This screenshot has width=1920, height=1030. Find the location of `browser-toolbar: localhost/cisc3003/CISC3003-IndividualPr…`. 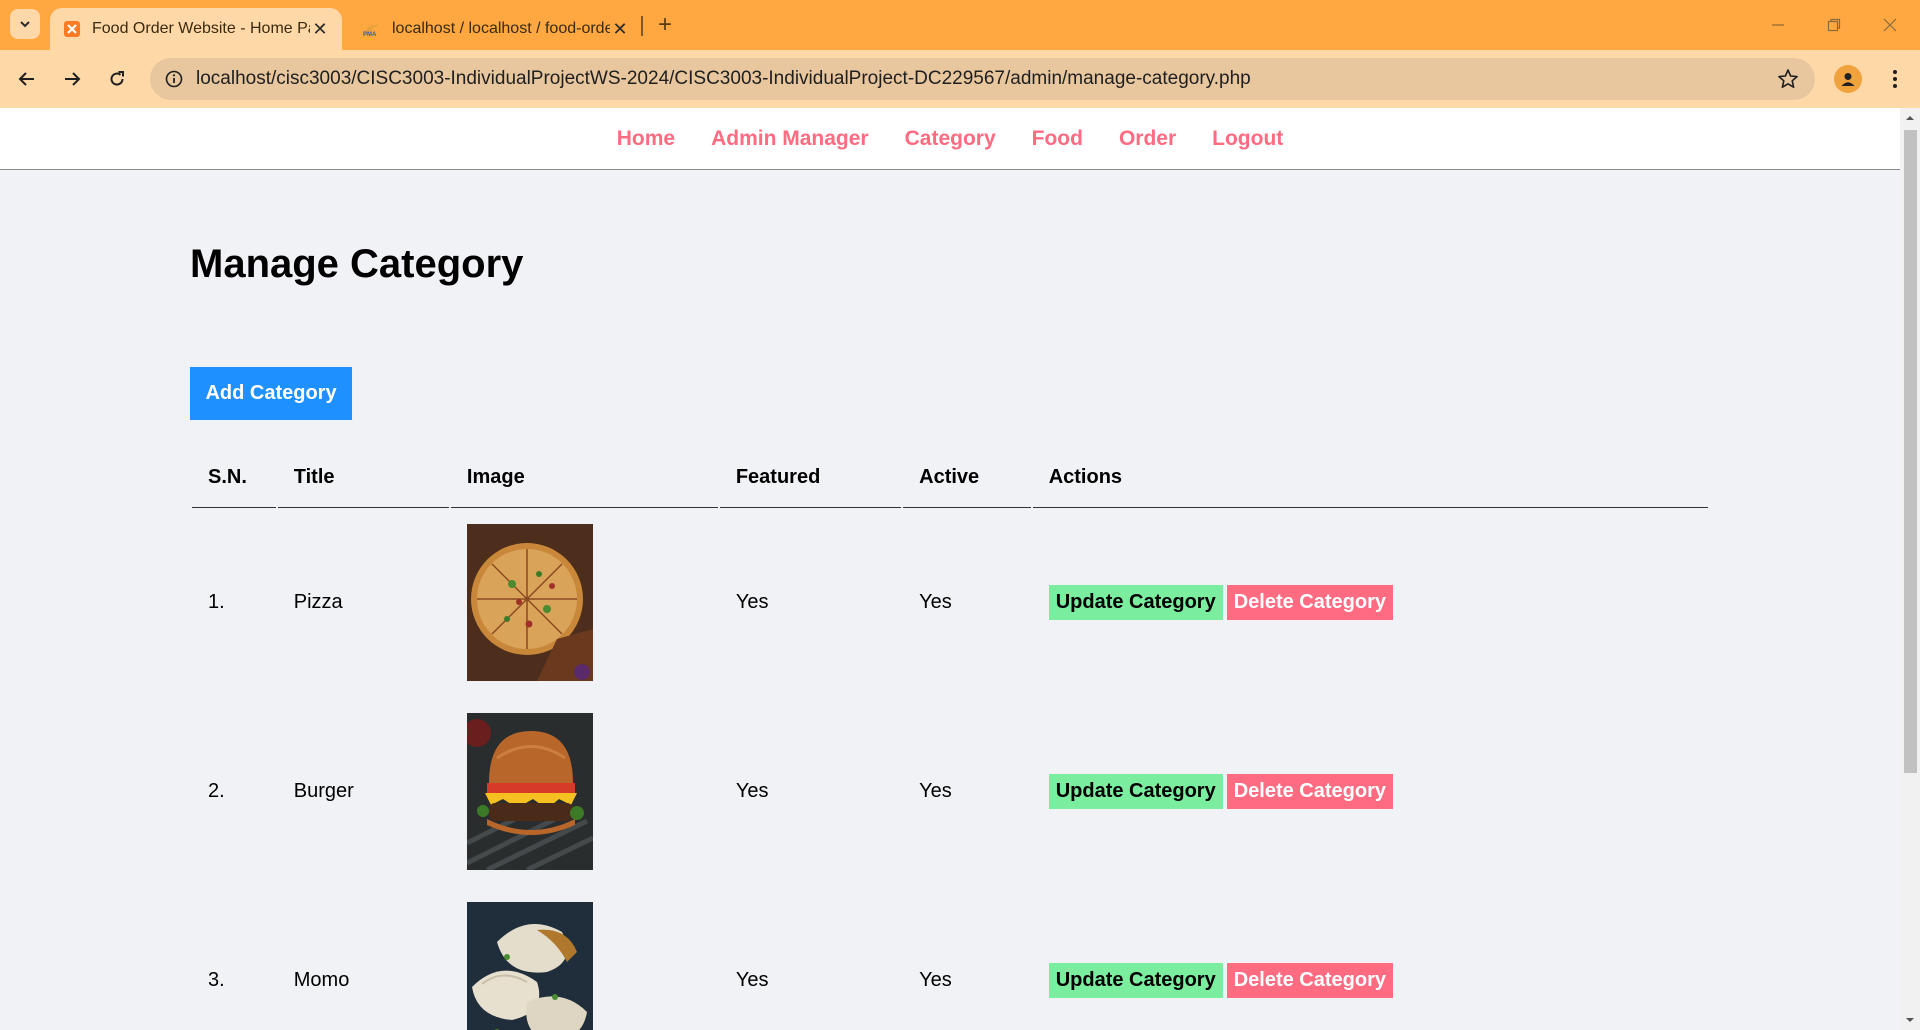

browser-toolbar: localhost/cisc3003/CISC3003-IndividualPr… is located at coordinates (960, 79).